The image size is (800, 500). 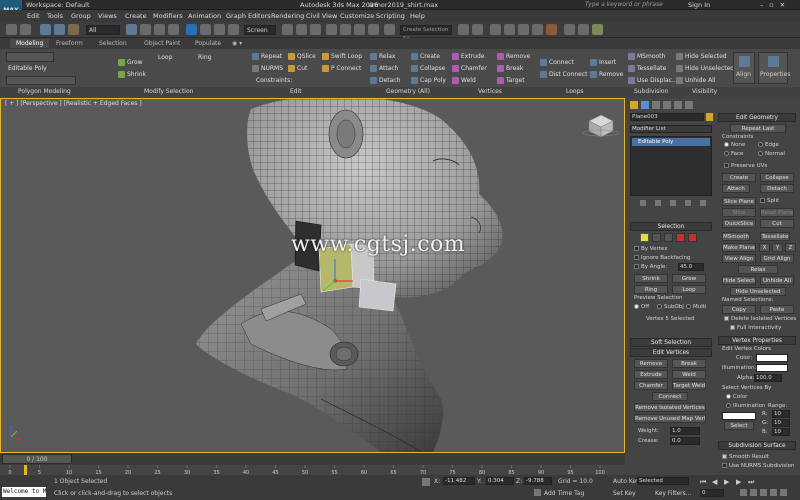 What do you see at coordinates (459, 481) in the screenshot?
I see `x-coordinate-field: -11.482` at bounding box center [459, 481].